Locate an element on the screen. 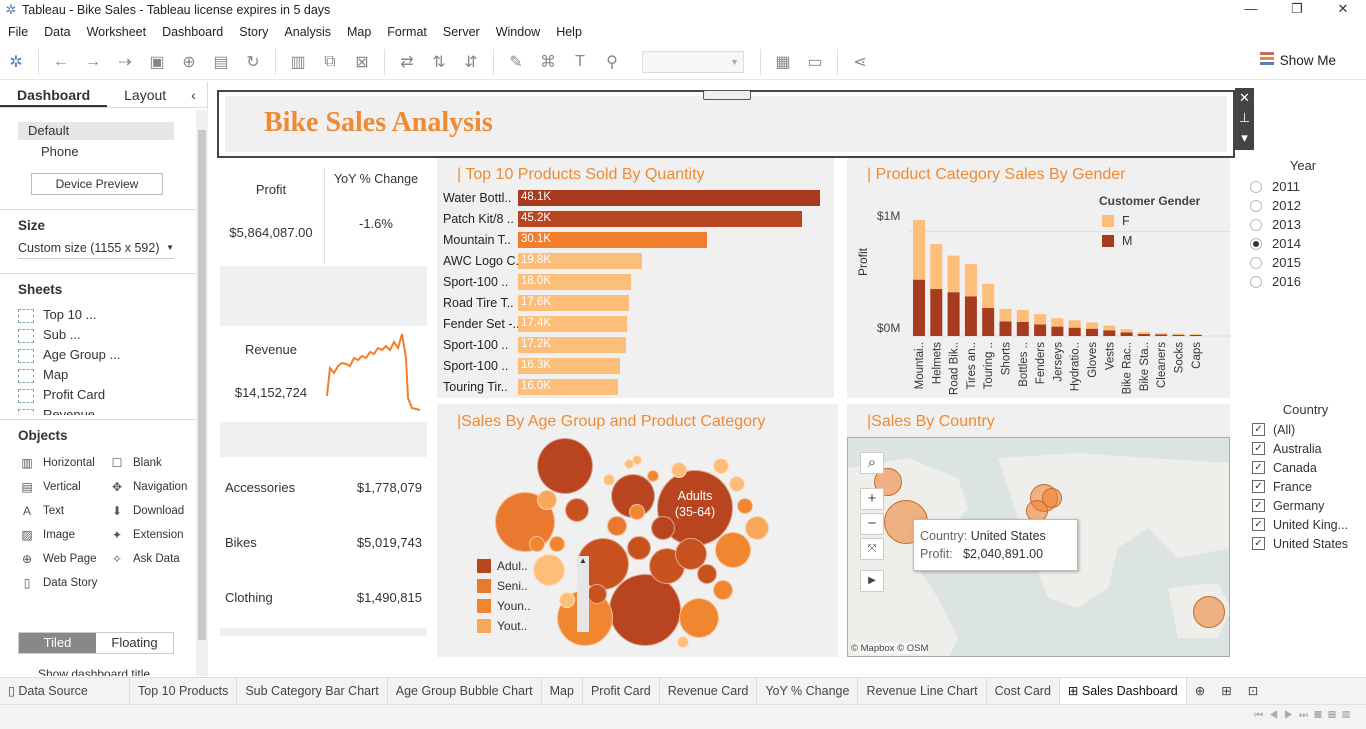 The width and height of the screenshot is (1366, 729). close-window-icon: ✕ is located at coordinates (1343, 10).